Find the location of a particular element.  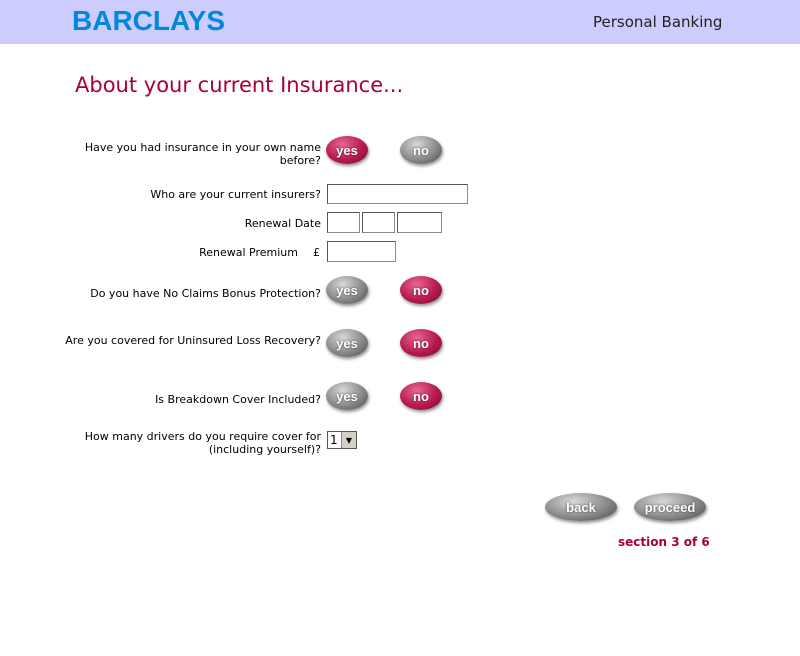

renewal-date-month-input is located at coordinates (378, 222).